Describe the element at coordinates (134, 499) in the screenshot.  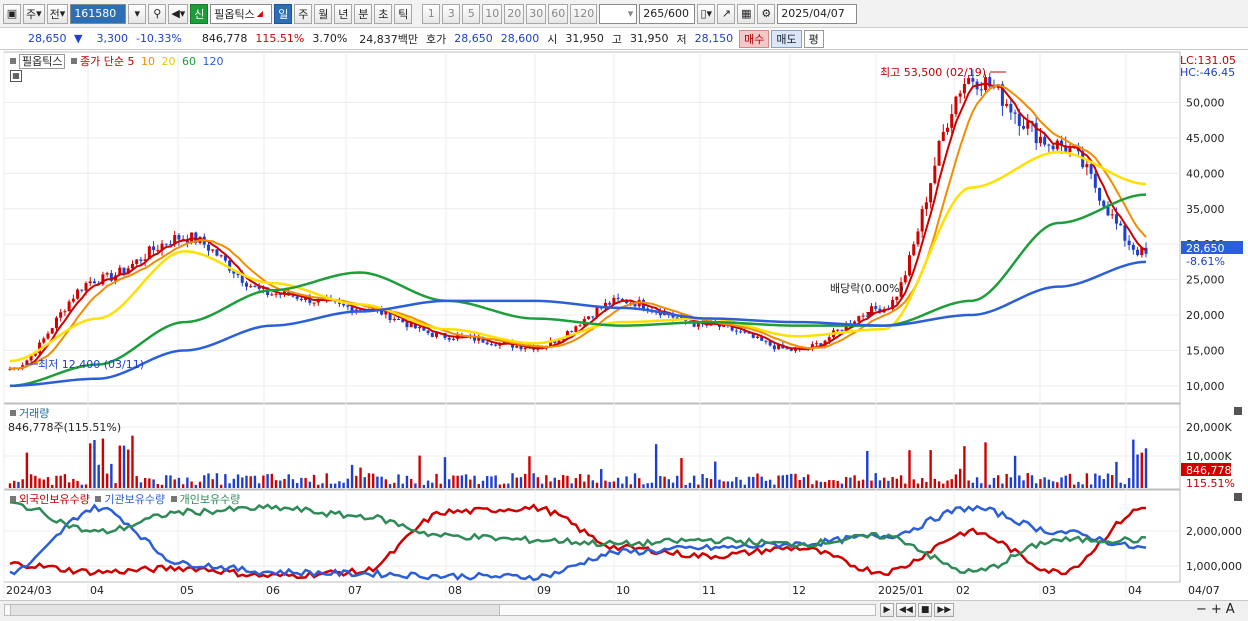
I see `legend-inst: 기관보유수량` at that location.